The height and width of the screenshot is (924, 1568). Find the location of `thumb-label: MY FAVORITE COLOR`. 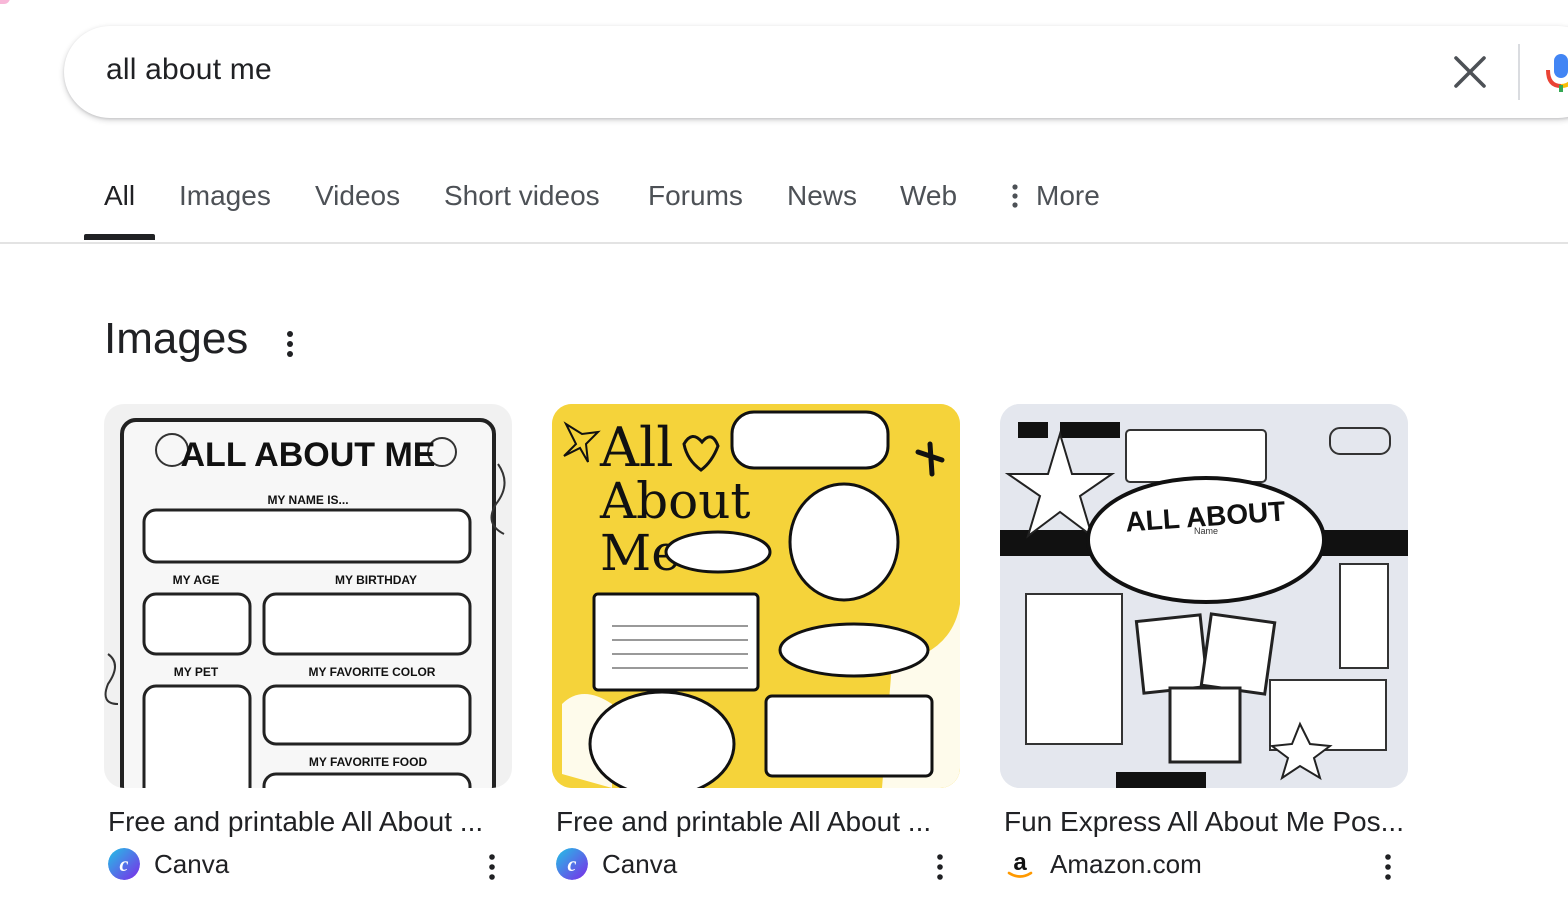

thumb-label: MY FAVORITE COLOR is located at coordinates (372, 672).